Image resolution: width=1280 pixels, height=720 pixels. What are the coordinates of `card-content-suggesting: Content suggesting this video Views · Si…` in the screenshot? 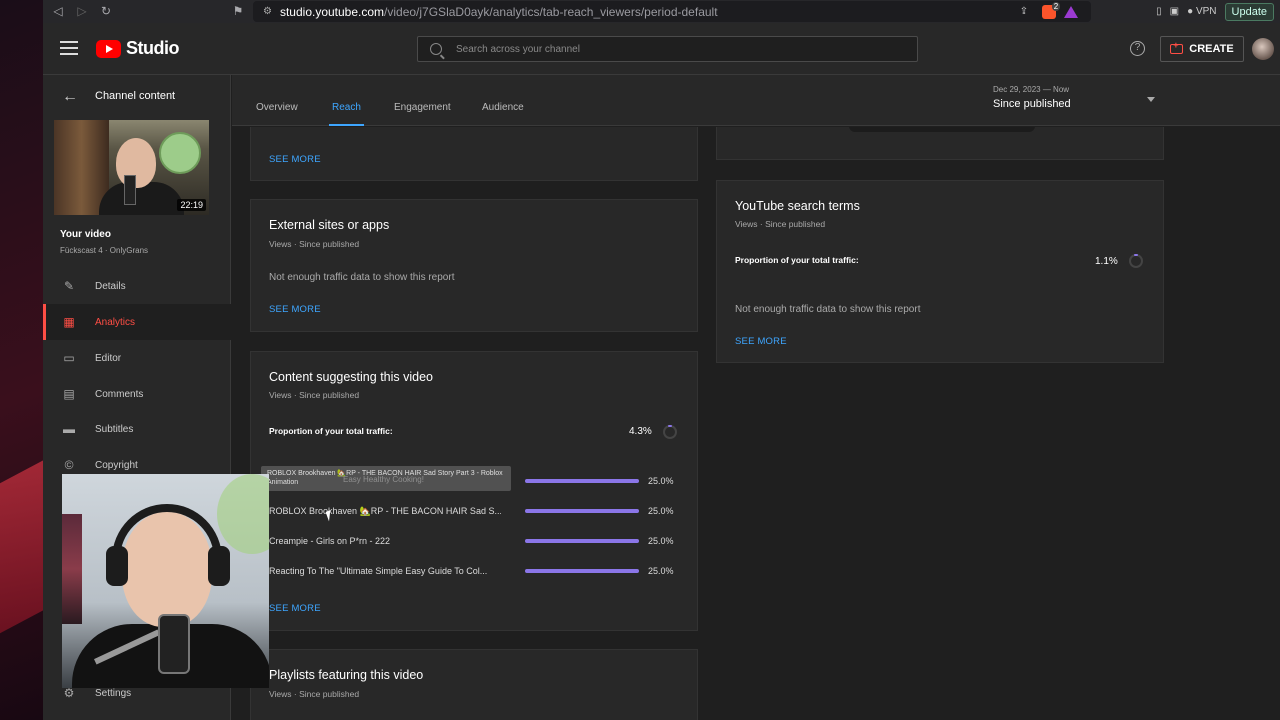 It's located at (474, 491).